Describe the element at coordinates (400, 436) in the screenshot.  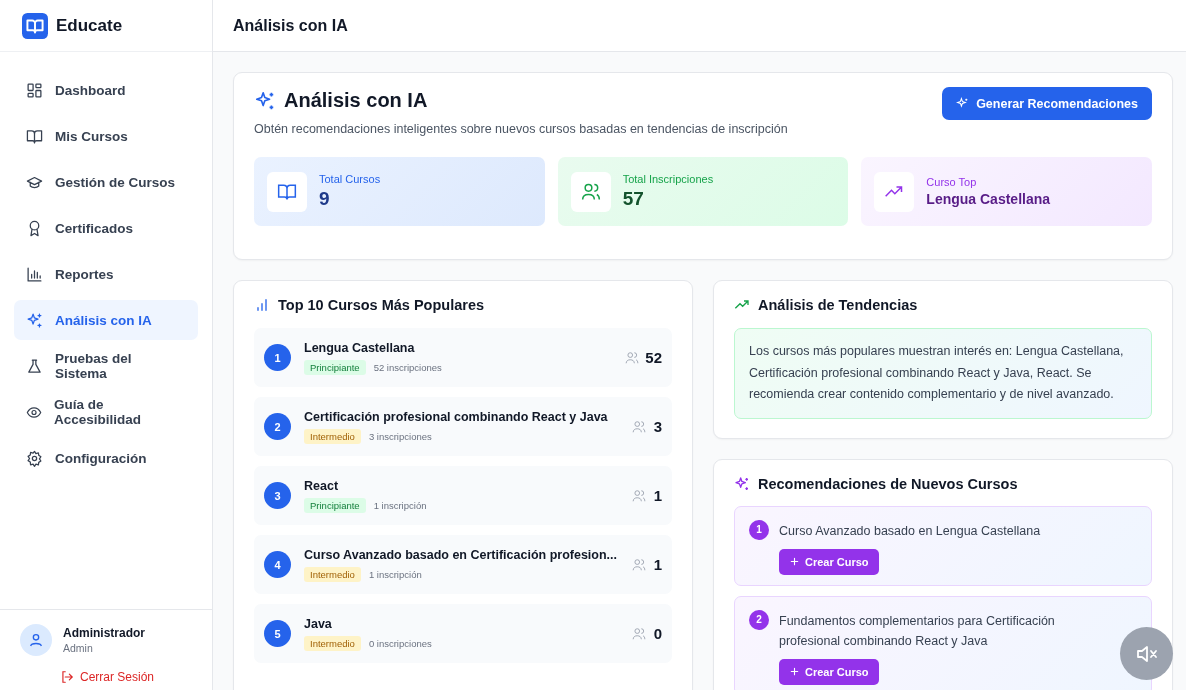
I see `enrollment-count: 3 inscripciones` at that location.